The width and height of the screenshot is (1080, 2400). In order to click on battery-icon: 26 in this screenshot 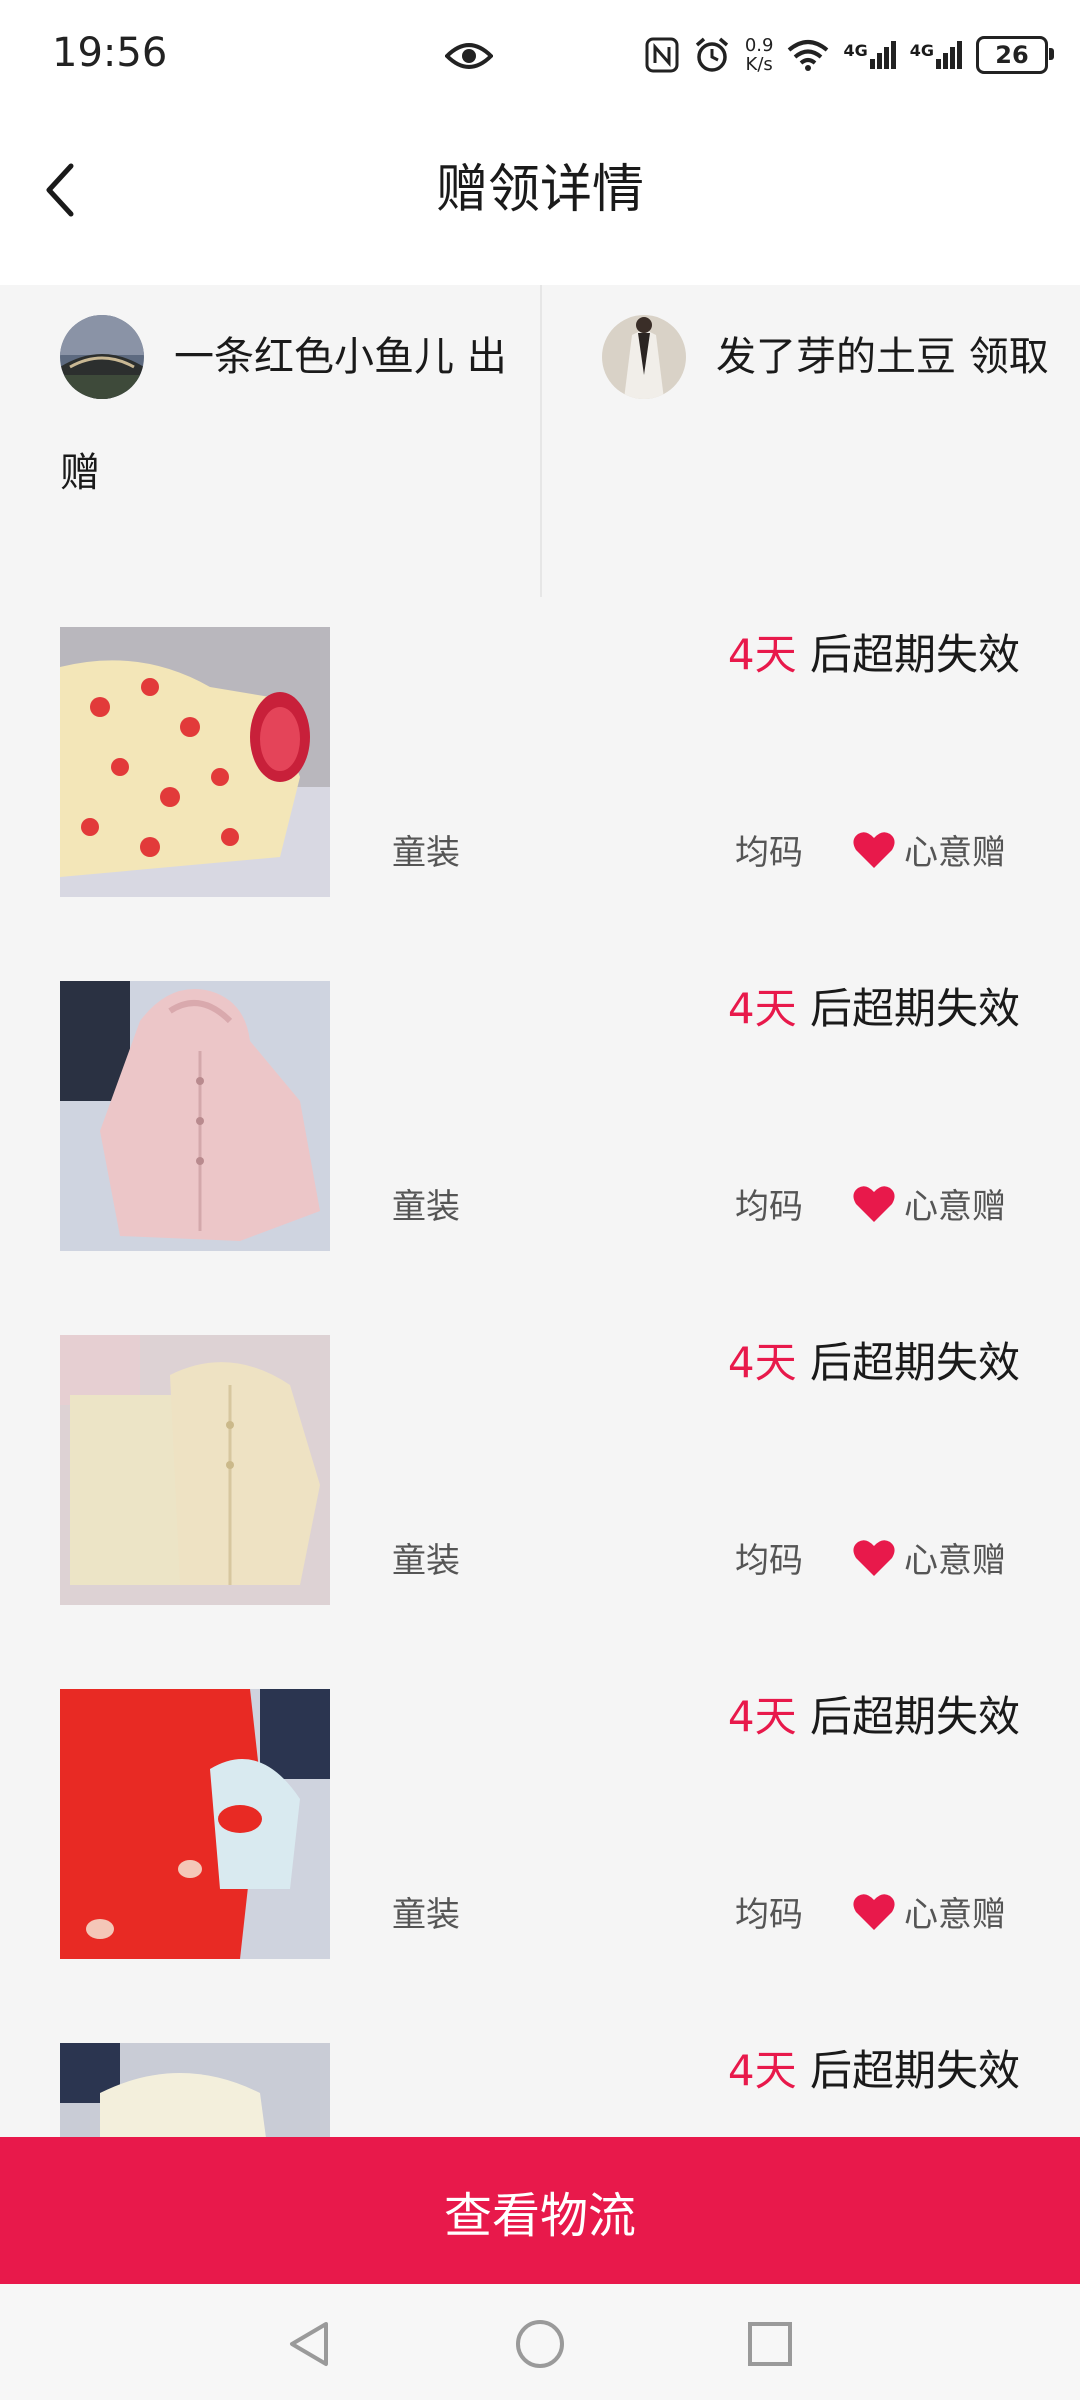, I will do `click(1015, 55)`.